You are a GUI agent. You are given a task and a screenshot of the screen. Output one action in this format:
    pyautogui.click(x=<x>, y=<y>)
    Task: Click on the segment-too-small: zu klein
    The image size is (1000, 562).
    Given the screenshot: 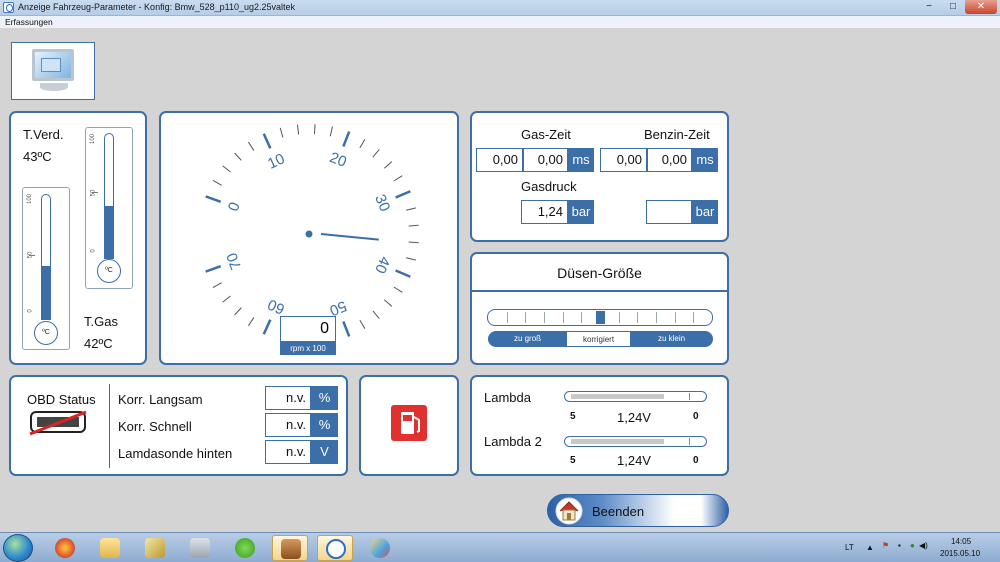 What is the action you would take?
    pyautogui.click(x=671, y=339)
    